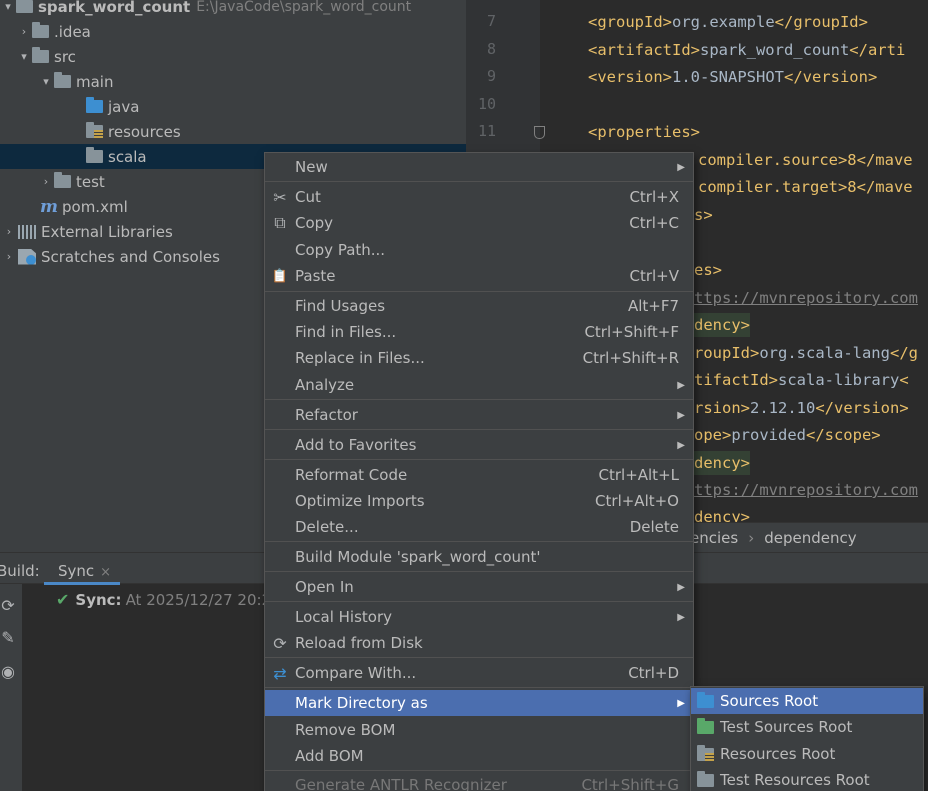 The image size is (928, 791). What do you see at coordinates (94, 130) in the screenshot?
I see `resources-folder-icon` at bounding box center [94, 130].